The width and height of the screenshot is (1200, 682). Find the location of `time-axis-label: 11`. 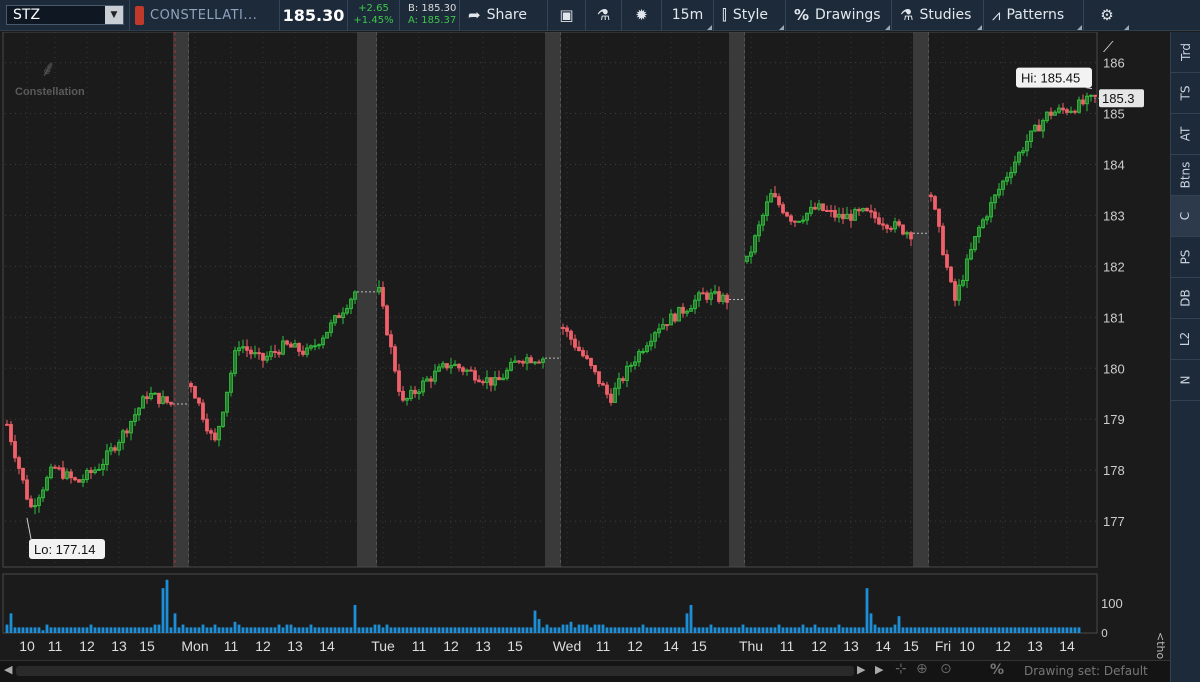

time-axis-label: 11 is located at coordinates (55, 646).